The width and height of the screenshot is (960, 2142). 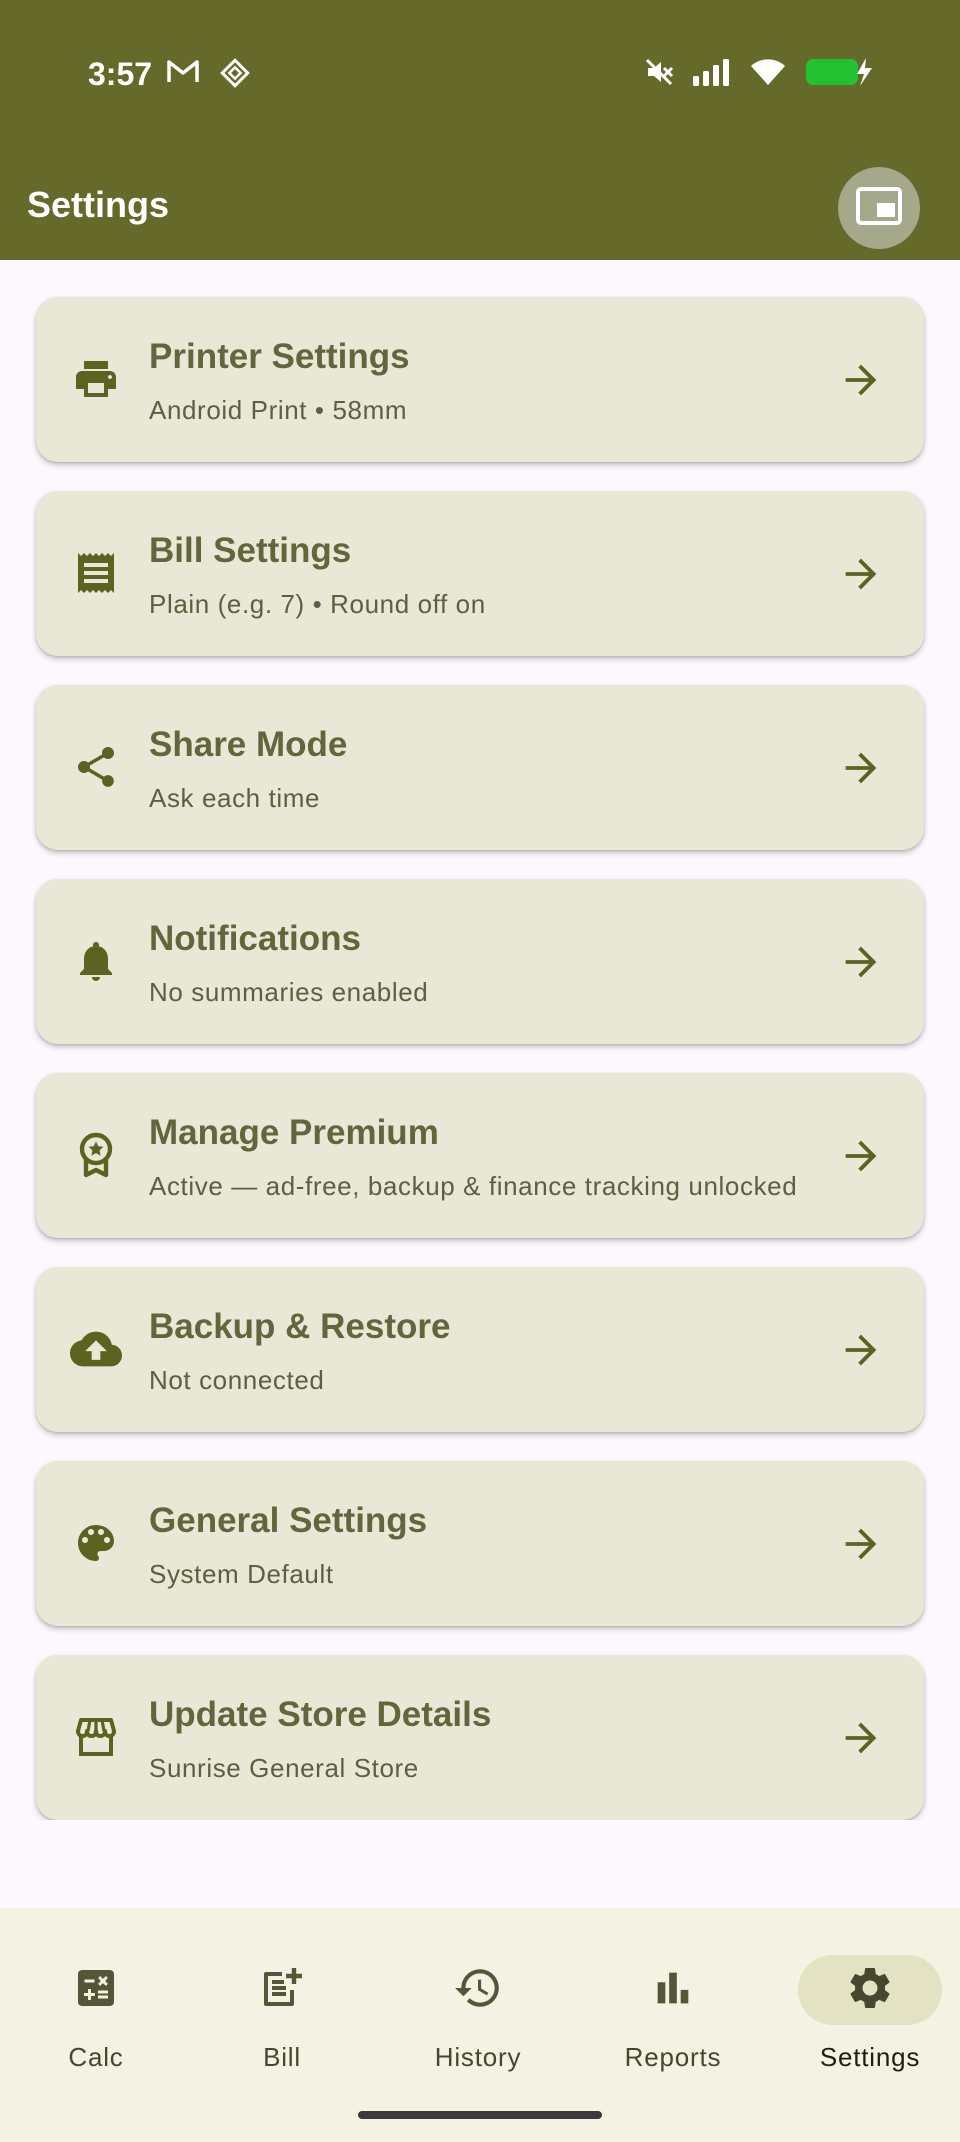 I want to click on gear-icon, so click(x=870, y=1990).